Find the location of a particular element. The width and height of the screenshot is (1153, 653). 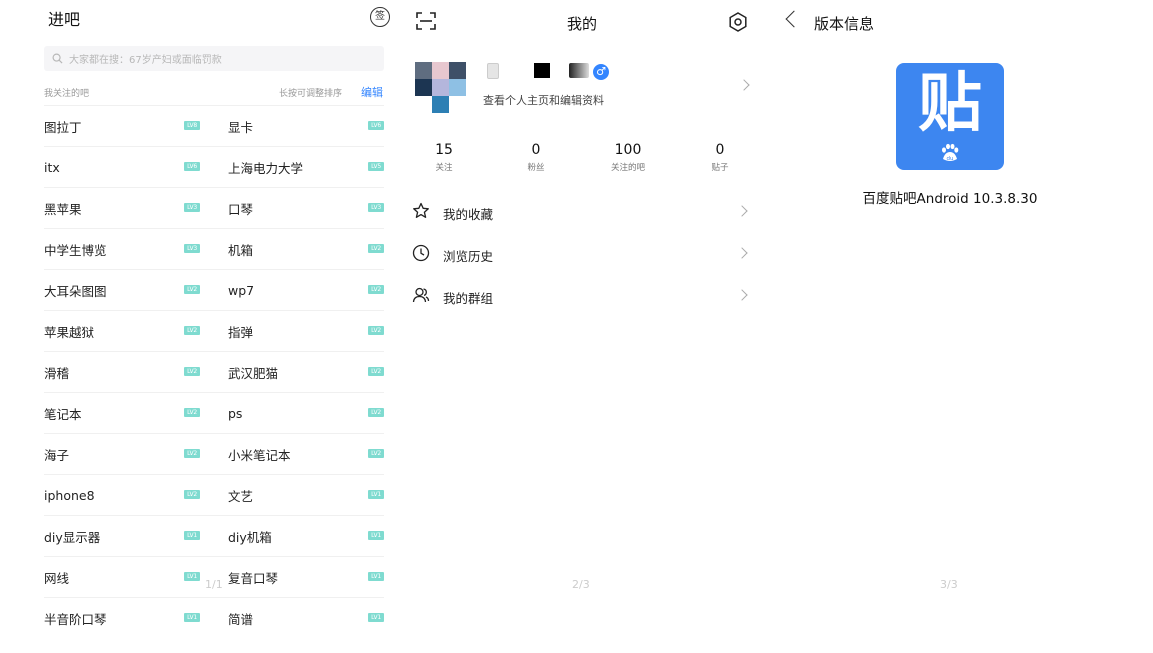

bar-item: 上海电力大学 LV5 is located at coordinates (306, 167).